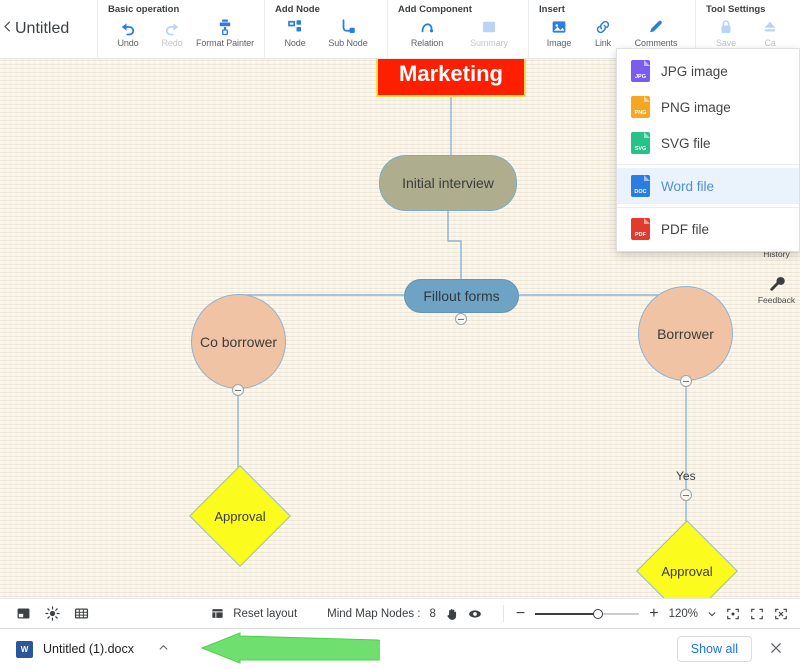  What do you see at coordinates (52, 613) in the screenshot?
I see `brightness-icon` at bounding box center [52, 613].